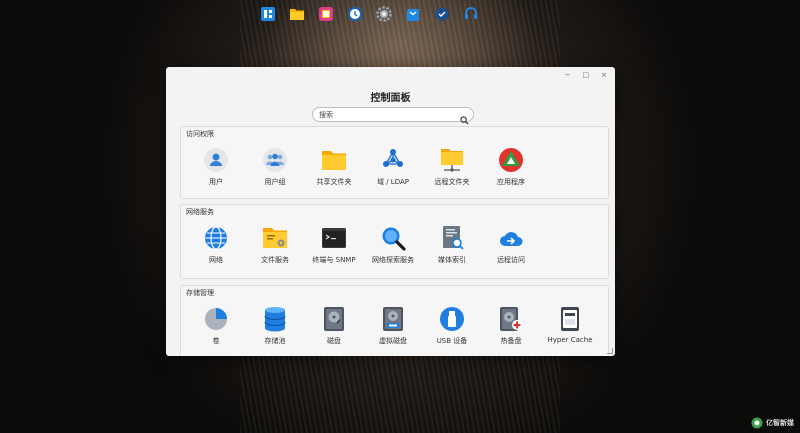 Image resolution: width=800 pixels, height=433 pixels. Describe the element at coordinates (452, 319) in the screenshot. I see `usb-icon` at that location.